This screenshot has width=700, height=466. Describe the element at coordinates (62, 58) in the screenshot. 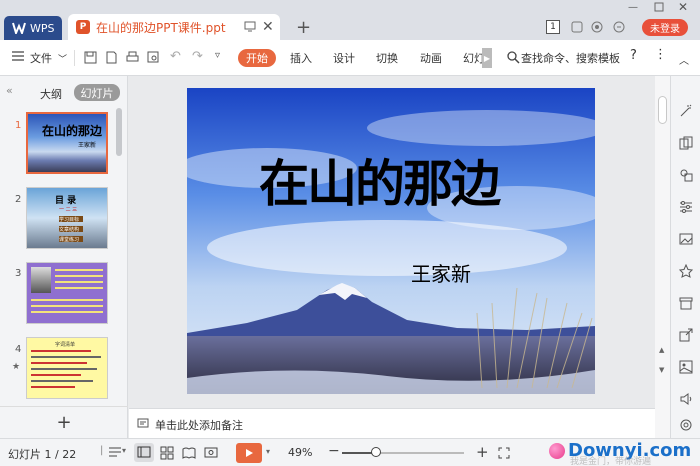

I see `file-menu-chevron-icon: ﹀` at that location.